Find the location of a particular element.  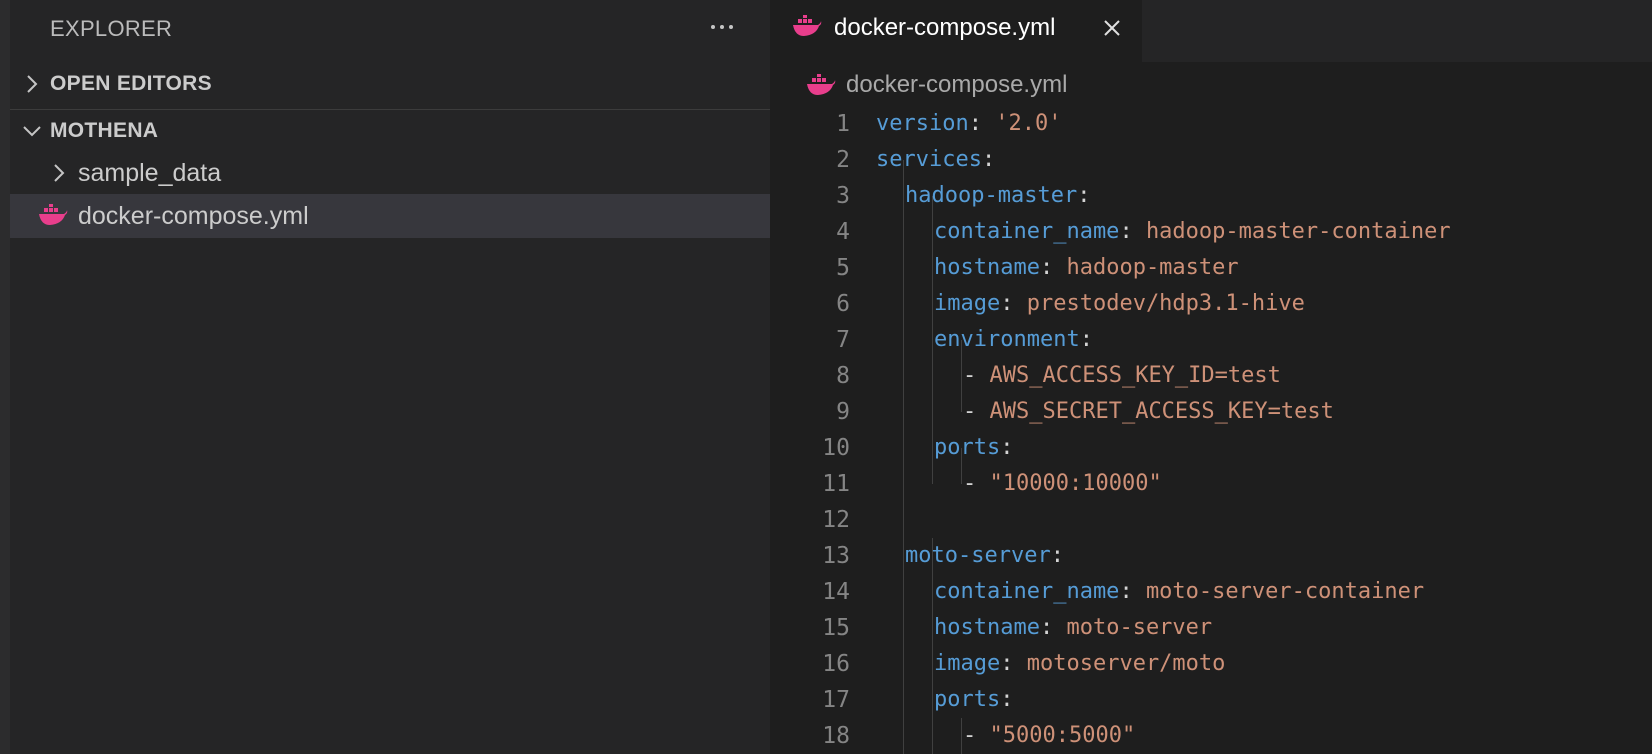

code-line: 8 - AWS_ACCESS_KEY_ID=test is located at coordinates (1211, 376).